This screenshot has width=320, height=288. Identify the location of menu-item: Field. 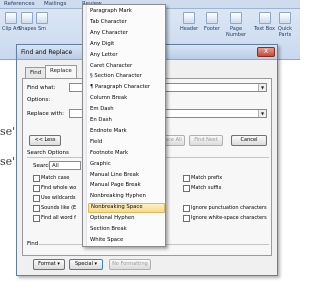
(126, 143).